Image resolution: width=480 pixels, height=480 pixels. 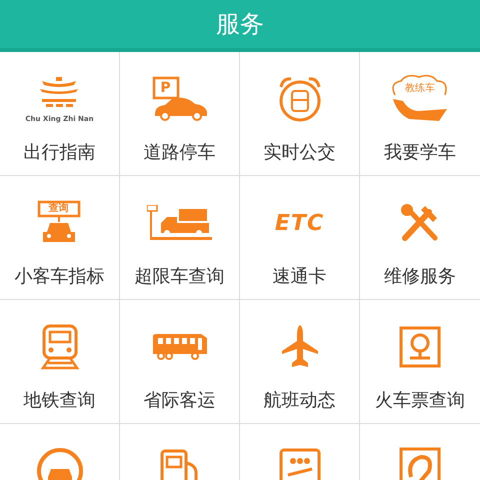 What do you see at coordinates (59, 276) in the screenshot?
I see `service-label: 小客车指标` at bounding box center [59, 276].